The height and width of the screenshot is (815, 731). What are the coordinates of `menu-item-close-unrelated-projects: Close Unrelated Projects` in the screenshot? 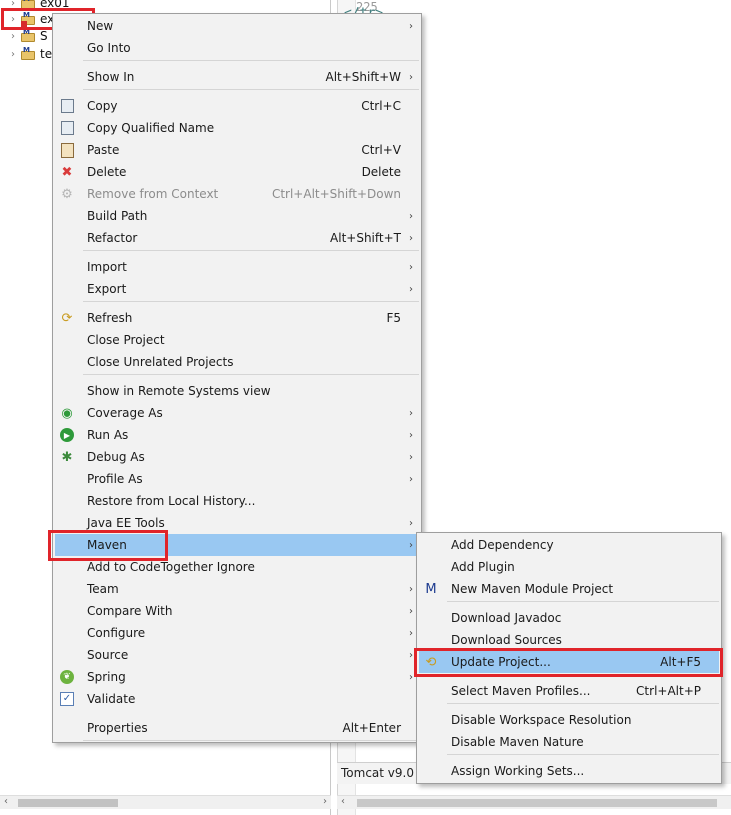 It's located at (237, 362).